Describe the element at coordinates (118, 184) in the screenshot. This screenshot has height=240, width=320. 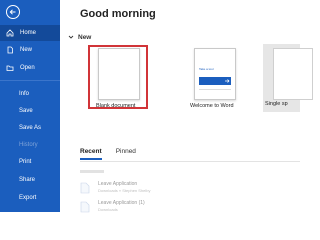
I see `recent-file-name: Leave Application` at that location.